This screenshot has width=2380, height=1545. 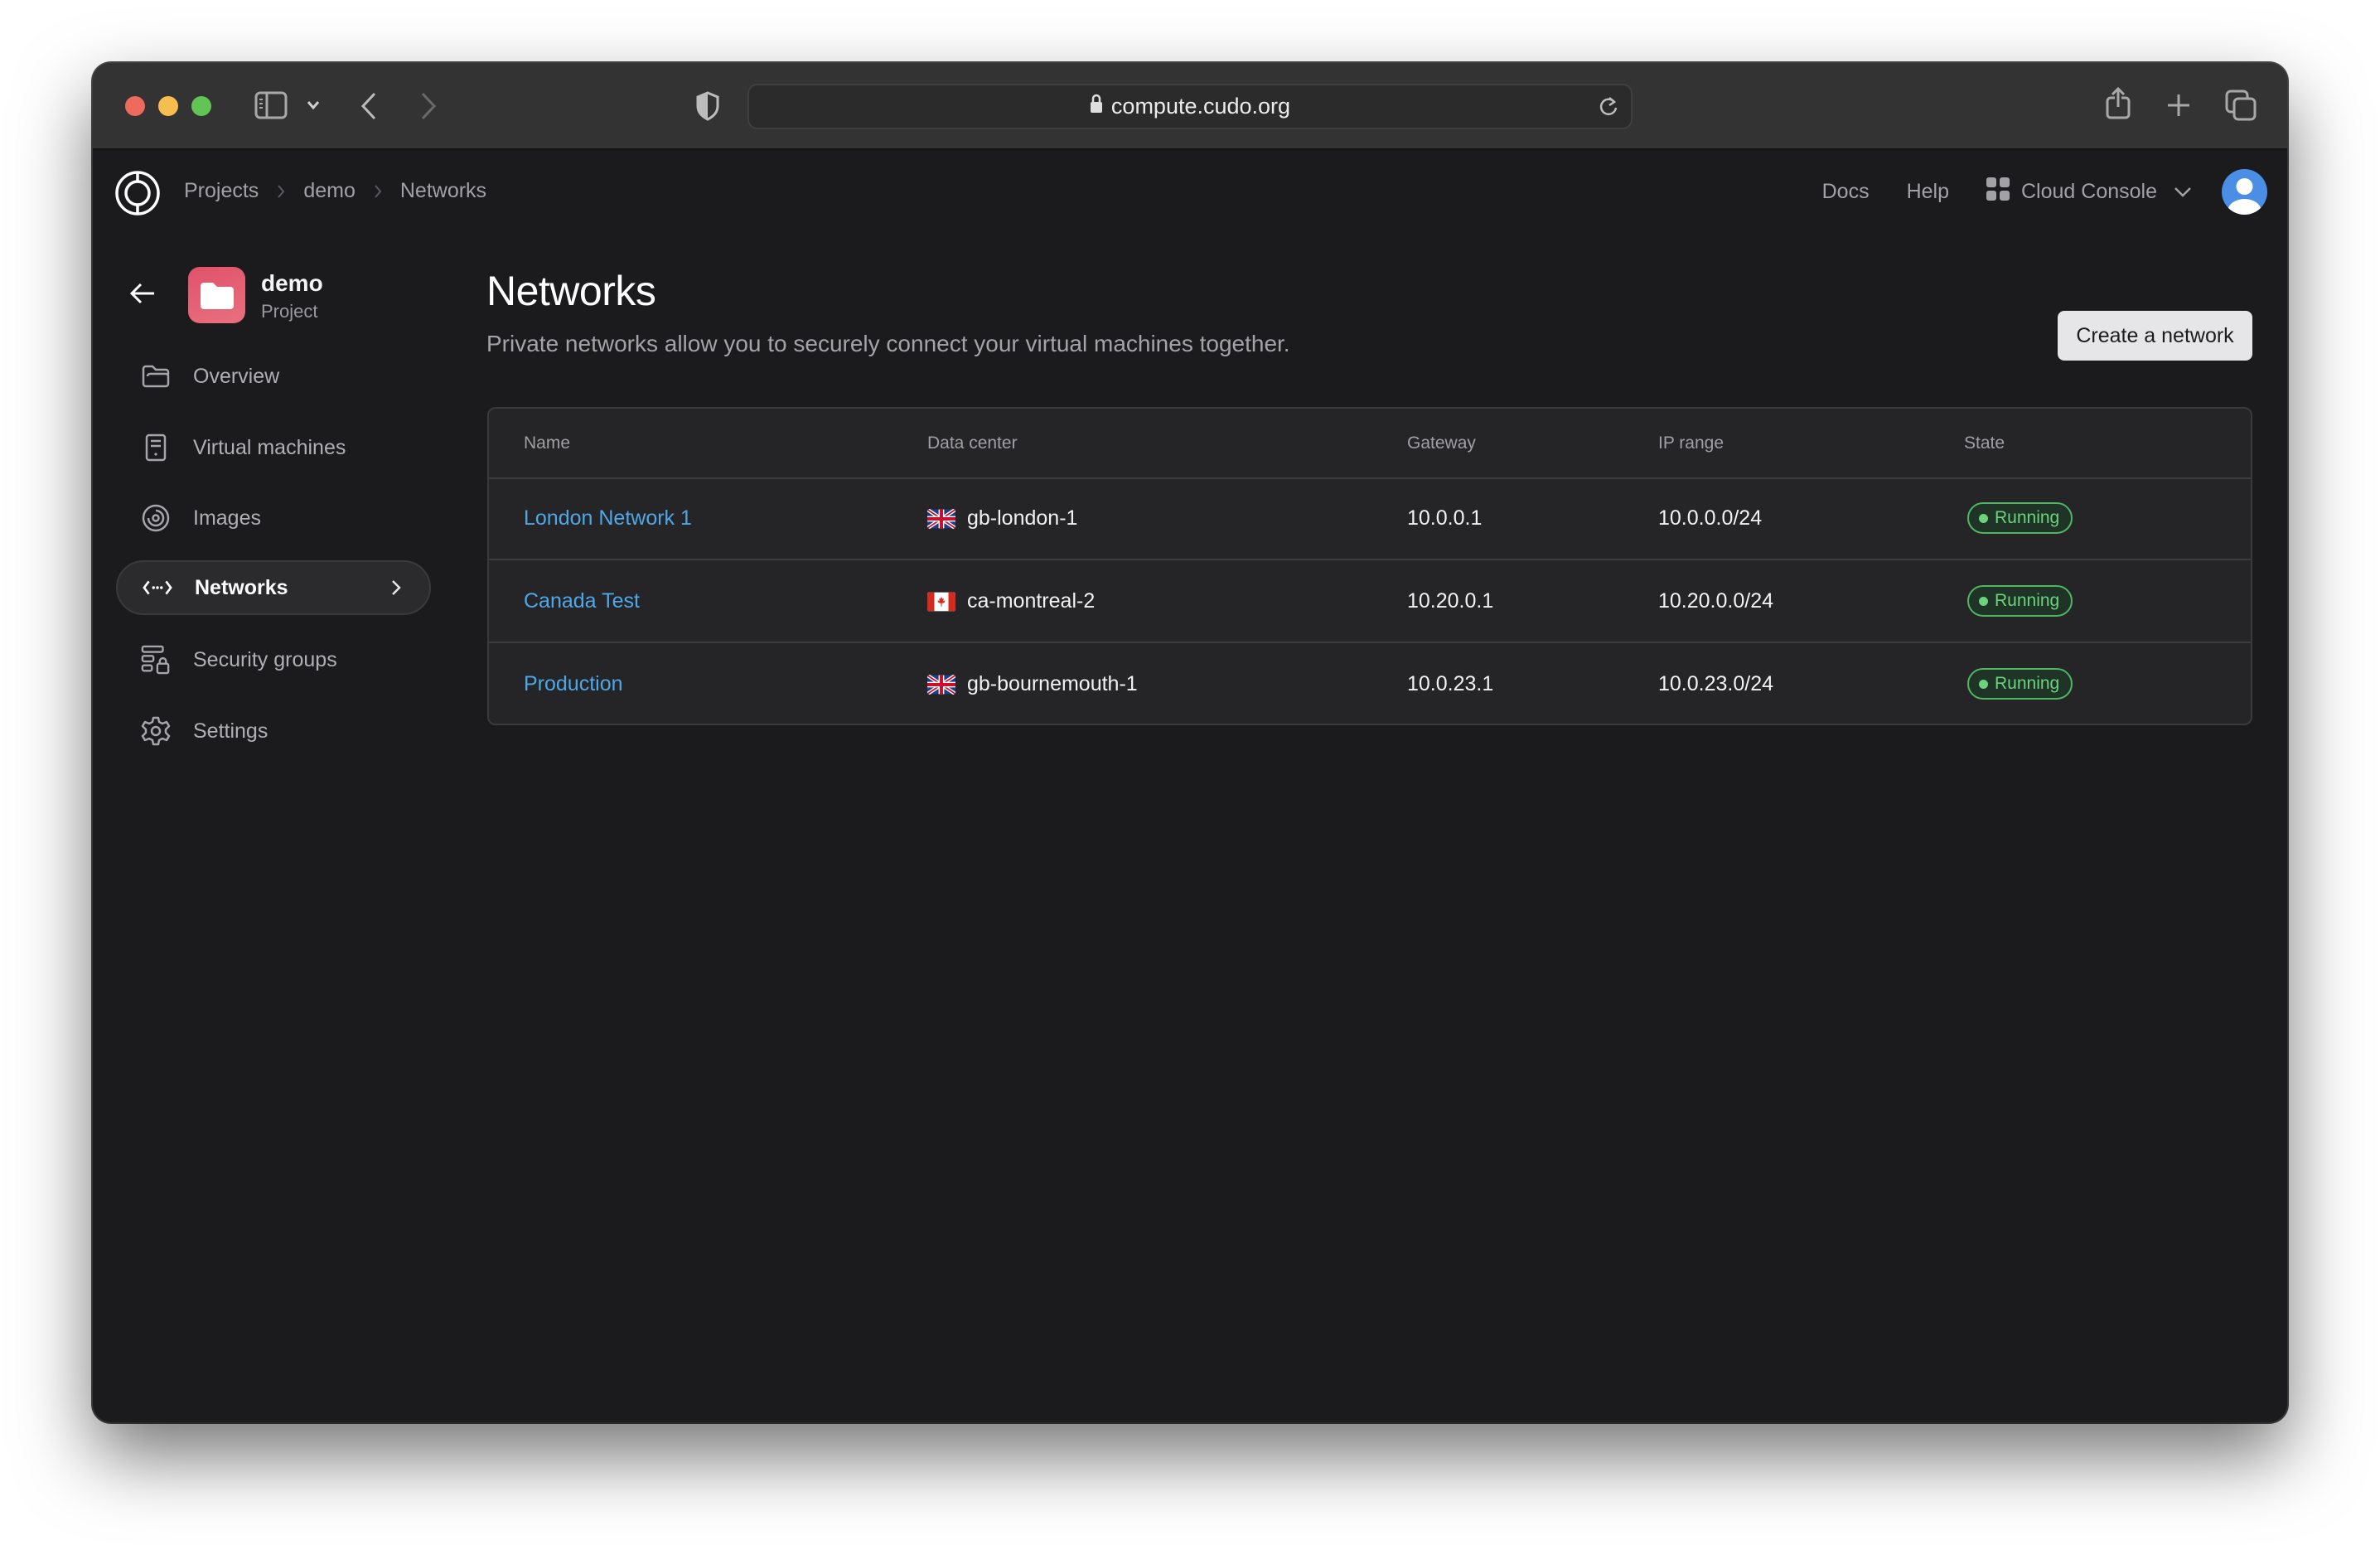 What do you see at coordinates (1710, 518) in the screenshot?
I see `ip-range-cell: 10.0.0.0/24` at bounding box center [1710, 518].